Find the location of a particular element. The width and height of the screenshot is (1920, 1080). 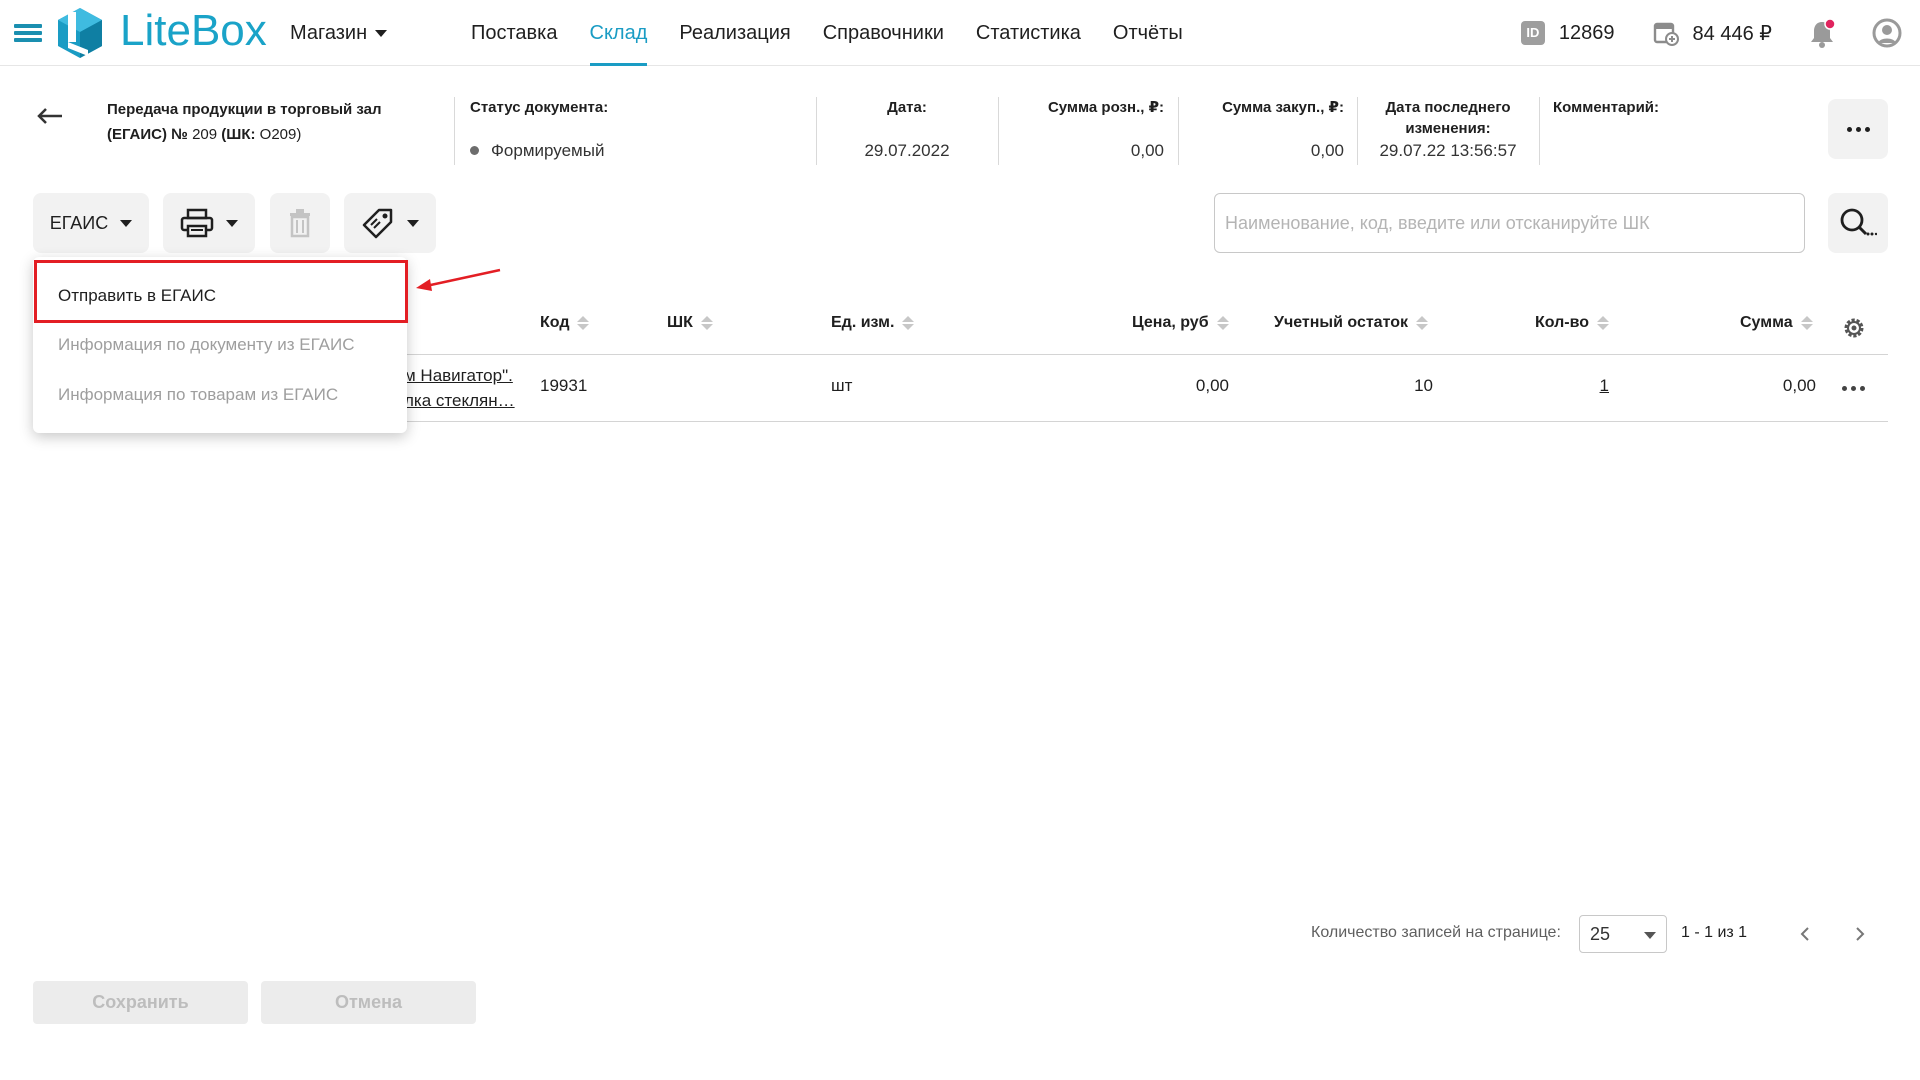

document-more-button is located at coordinates (1858, 129).